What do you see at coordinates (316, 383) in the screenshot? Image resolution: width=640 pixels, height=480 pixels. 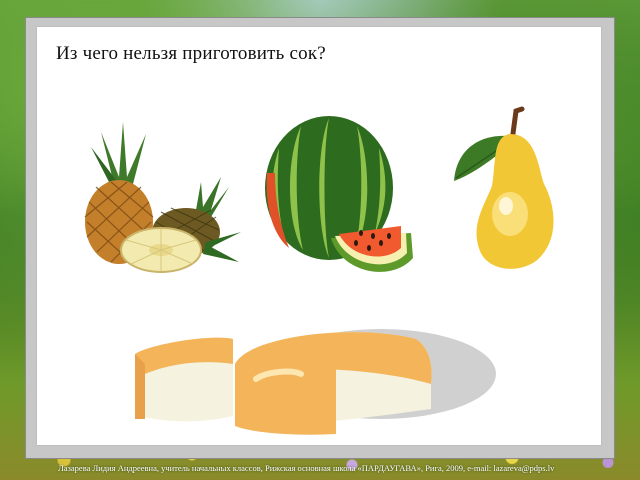 I see `cheese-icon` at bounding box center [316, 383].